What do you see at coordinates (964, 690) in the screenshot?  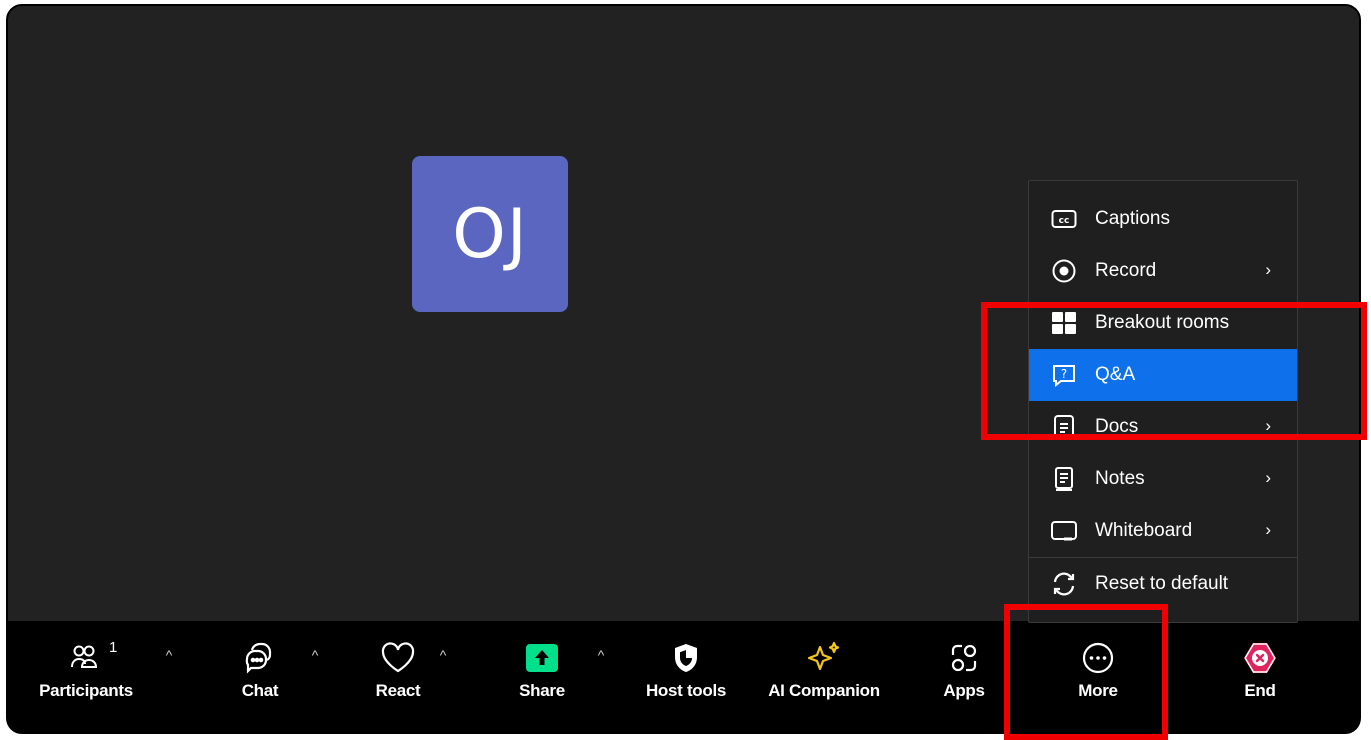 I see `apps-label: Apps` at bounding box center [964, 690].